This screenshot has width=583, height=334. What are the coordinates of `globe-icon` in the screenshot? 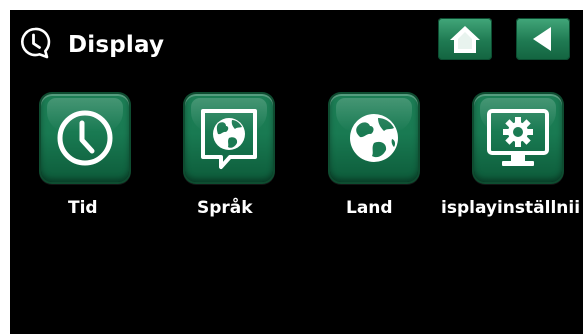 It's located at (374, 138).